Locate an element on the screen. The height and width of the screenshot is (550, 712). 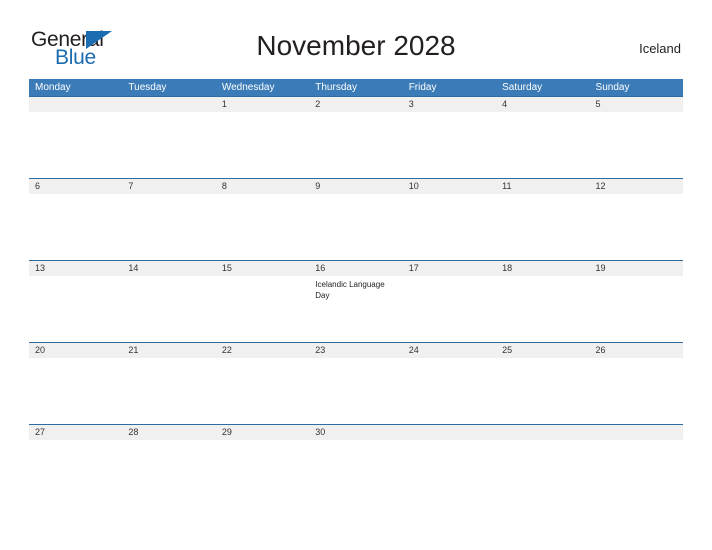
date-number: 24 is located at coordinates (449, 350).